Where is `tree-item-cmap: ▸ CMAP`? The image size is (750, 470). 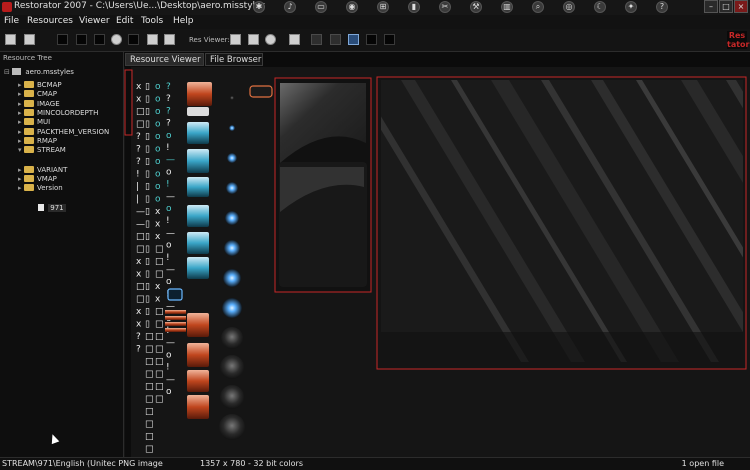
tree-item-cmap: ▸ CMAP is located at coordinates (37, 95).